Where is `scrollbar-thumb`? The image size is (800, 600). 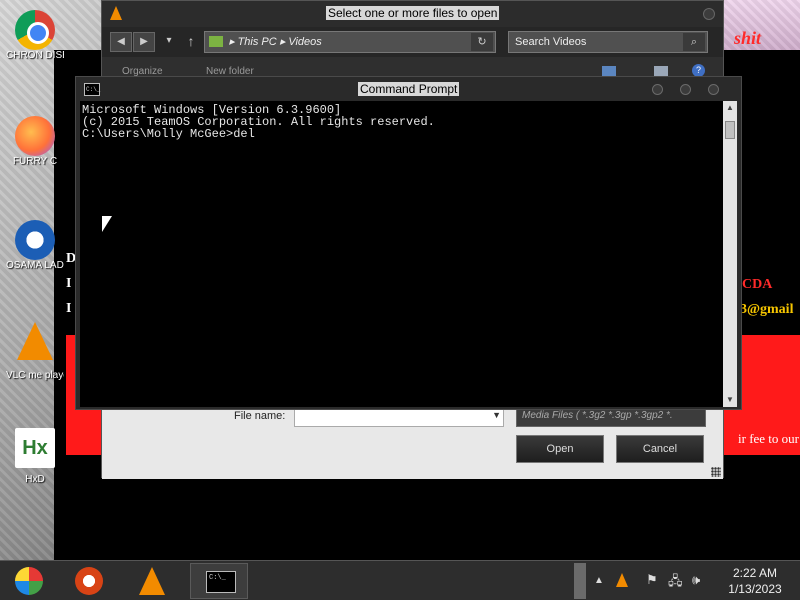 scrollbar-thumb is located at coordinates (730, 130).